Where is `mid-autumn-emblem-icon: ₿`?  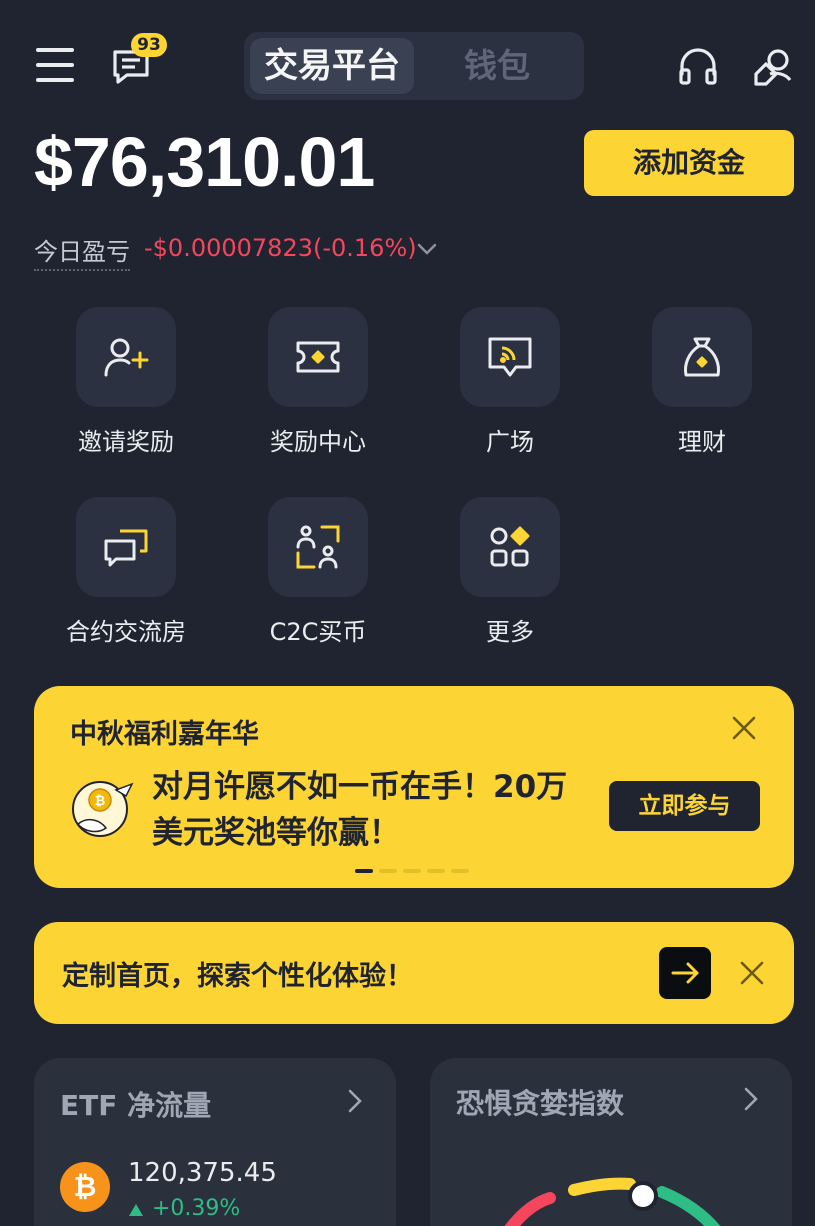
mid-autumn-emblem-icon: ₿ is located at coordinates (103, 807).